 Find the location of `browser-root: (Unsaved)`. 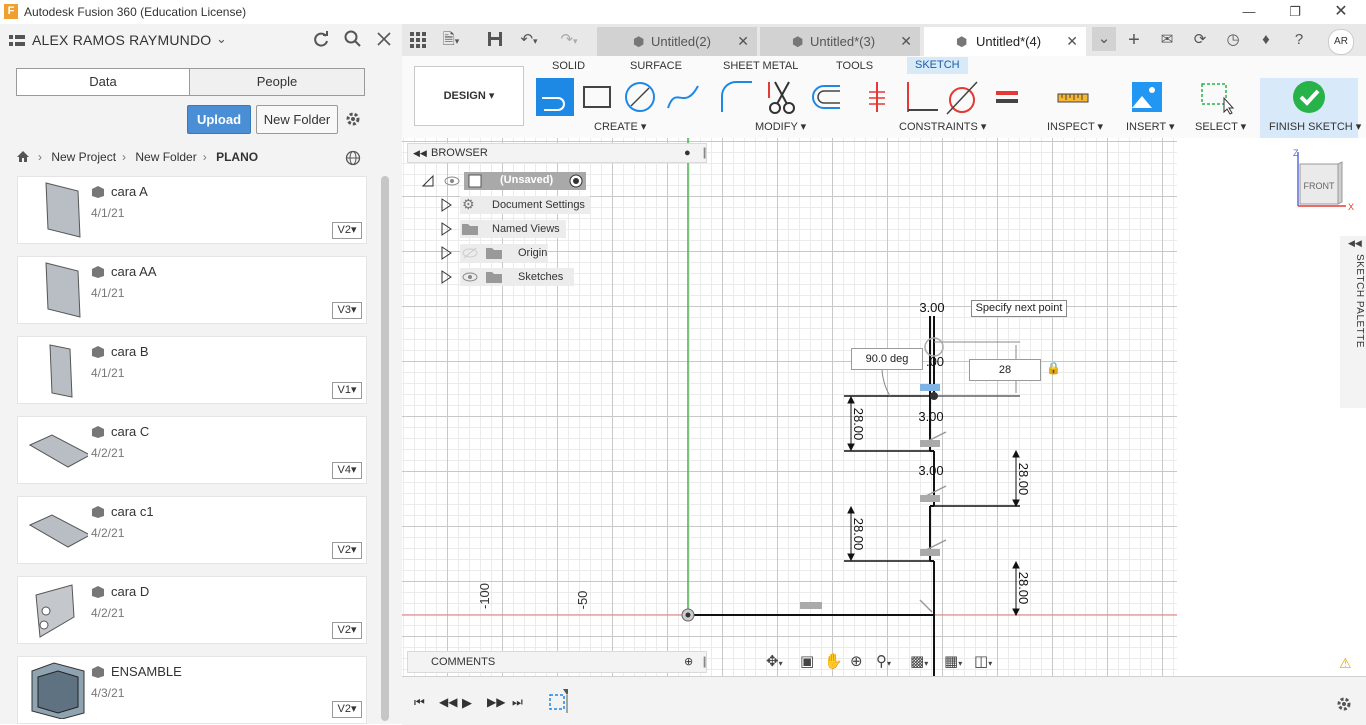

browser-root: (Unsaved) is located at coordinates (505, 182).